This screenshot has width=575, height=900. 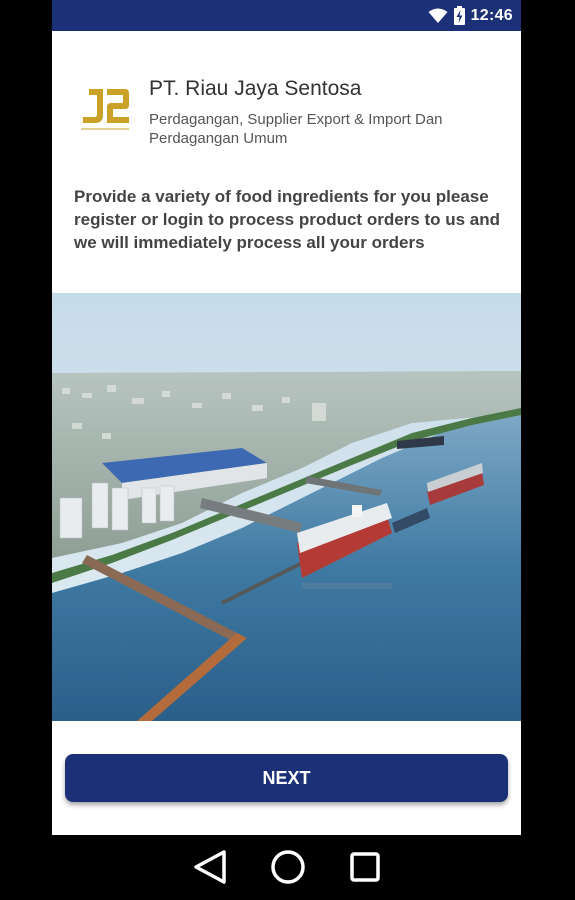 I want to click on system-nav-bar, so click(x=287, y=867).